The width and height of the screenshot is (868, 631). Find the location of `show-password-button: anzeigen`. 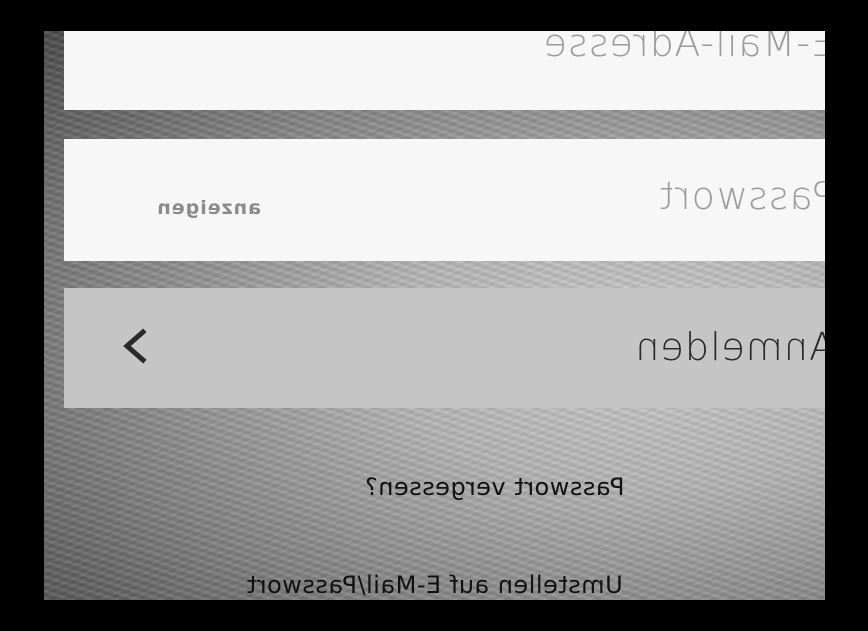

show-password-button: anzeigen is located at coordinates (181, 208).